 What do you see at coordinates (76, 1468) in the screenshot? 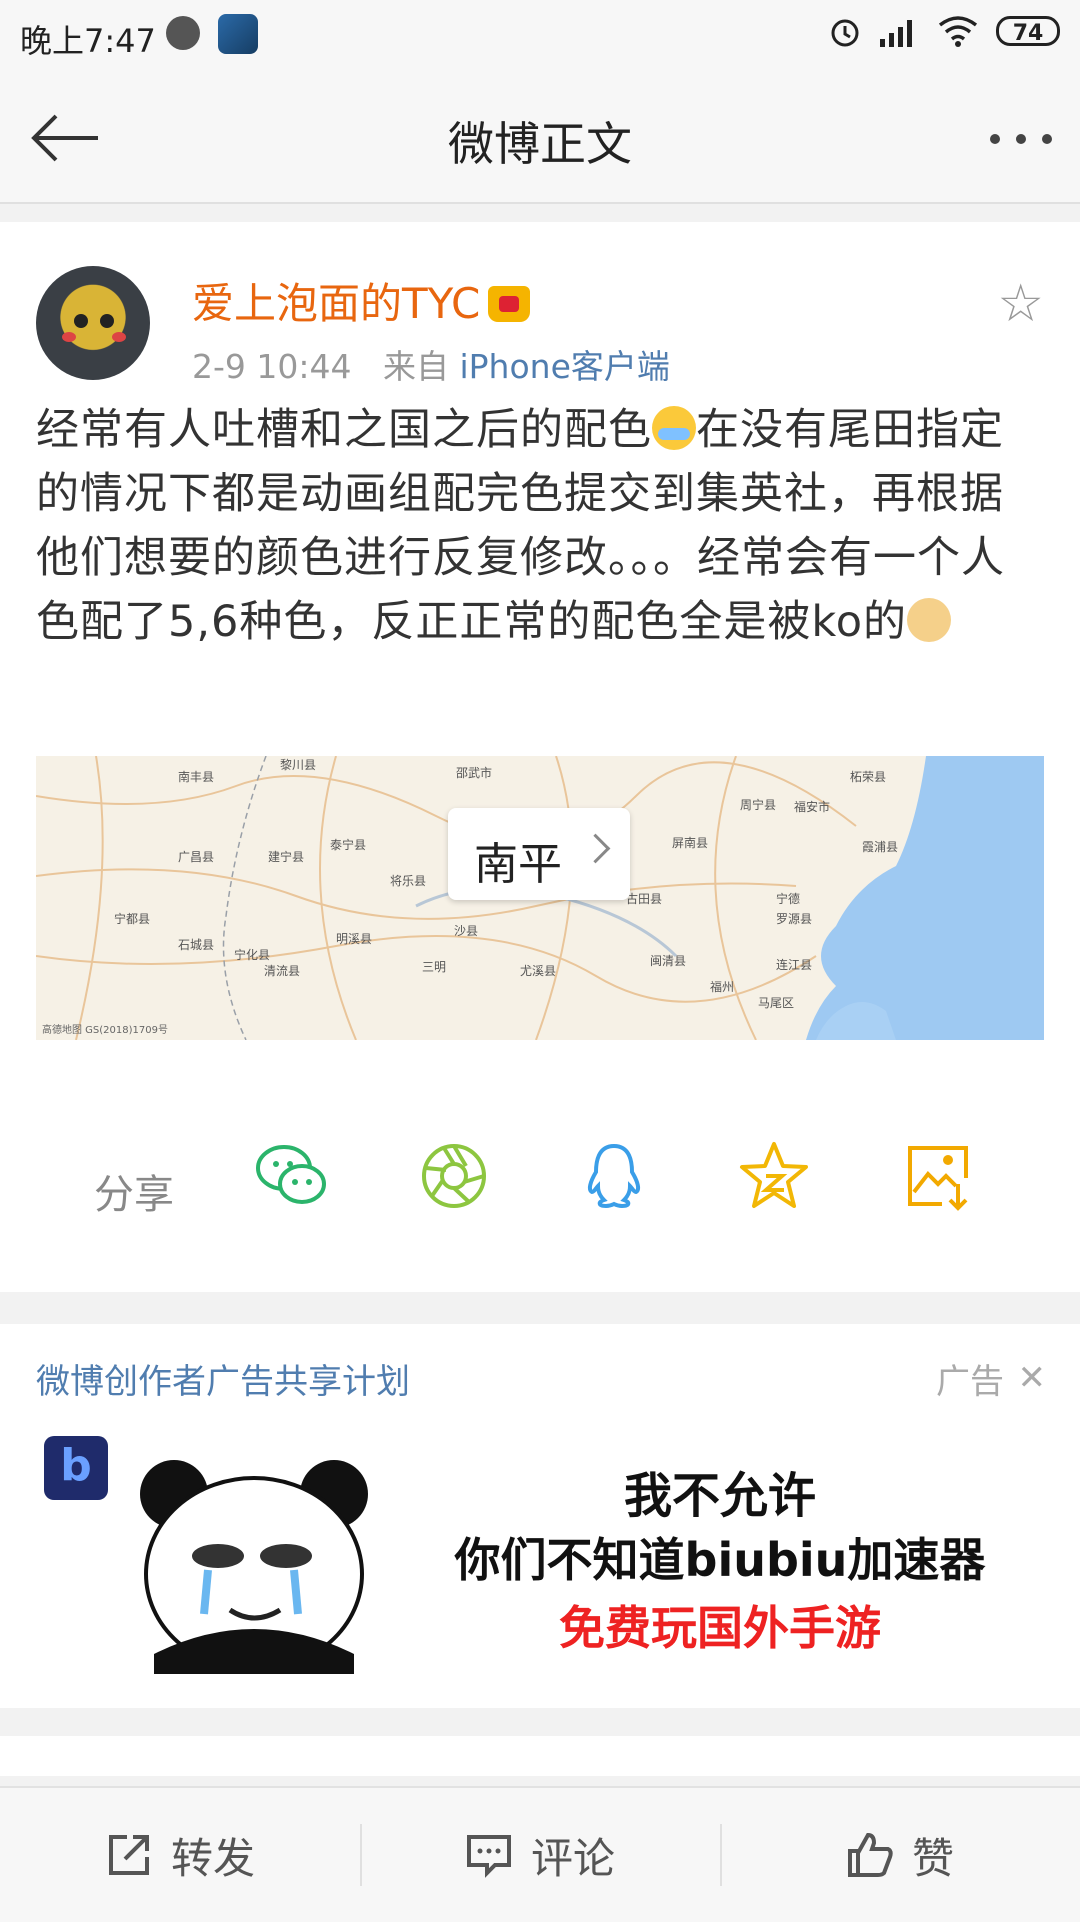
I see `biubiu-logo-icon` at bounding box center [76, 1468].